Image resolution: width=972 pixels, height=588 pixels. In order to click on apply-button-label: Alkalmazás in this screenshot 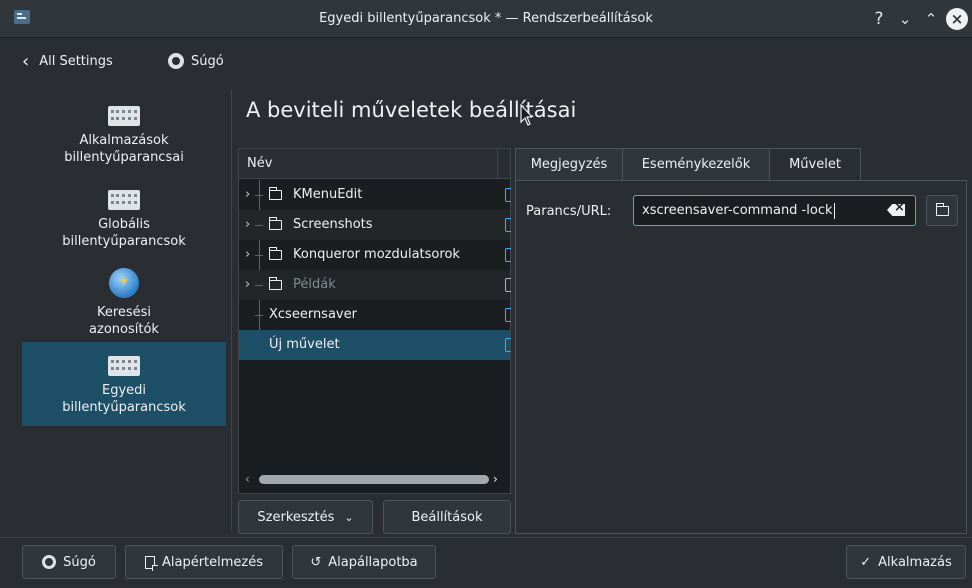, I will do `click(915, 562)`.